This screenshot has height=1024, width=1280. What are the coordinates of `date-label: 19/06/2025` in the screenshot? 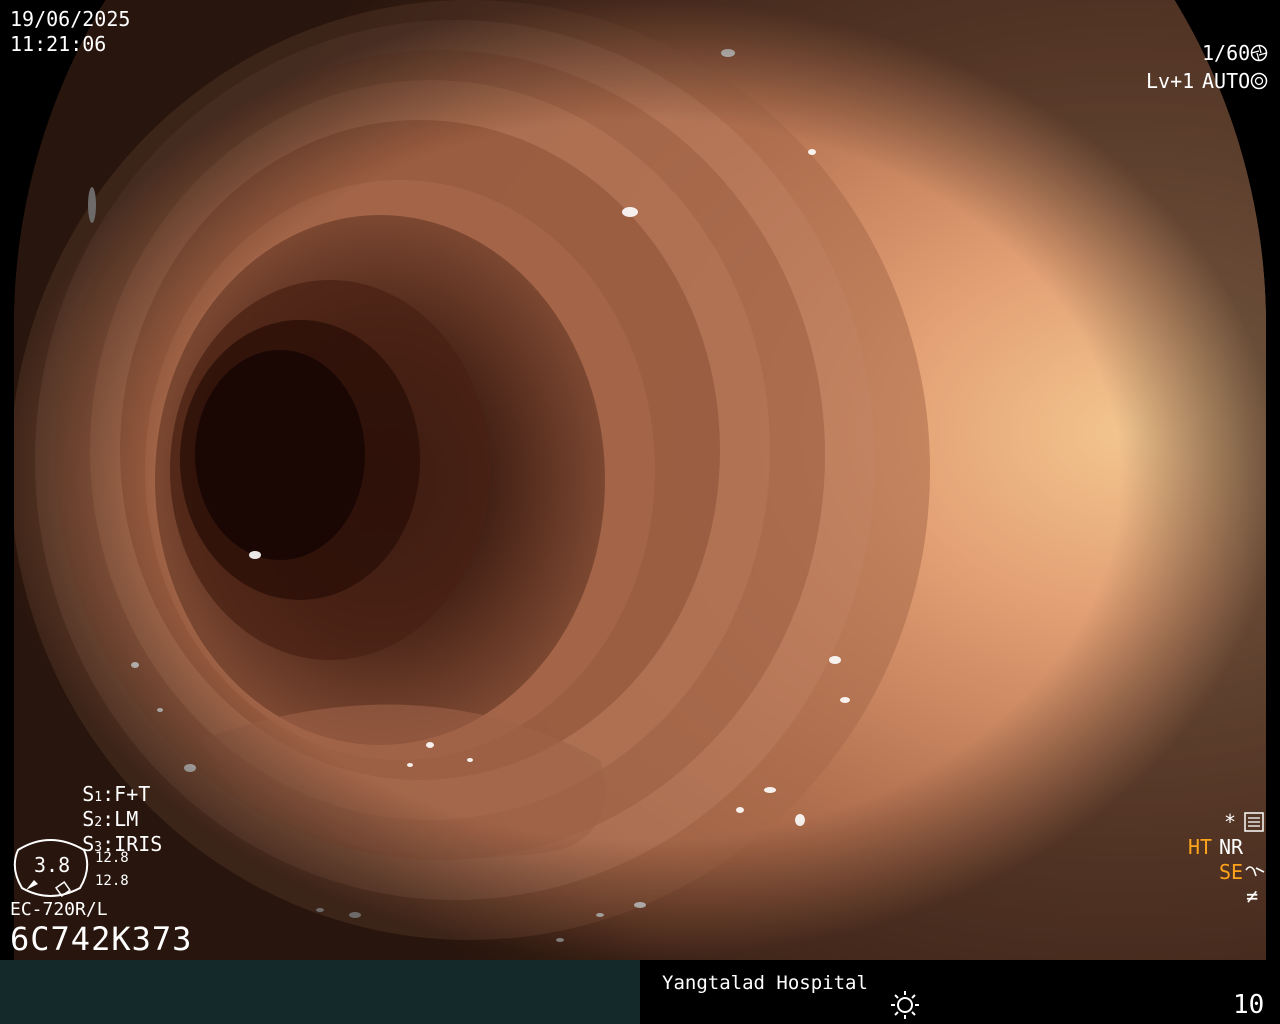 It's located at (70, 19).